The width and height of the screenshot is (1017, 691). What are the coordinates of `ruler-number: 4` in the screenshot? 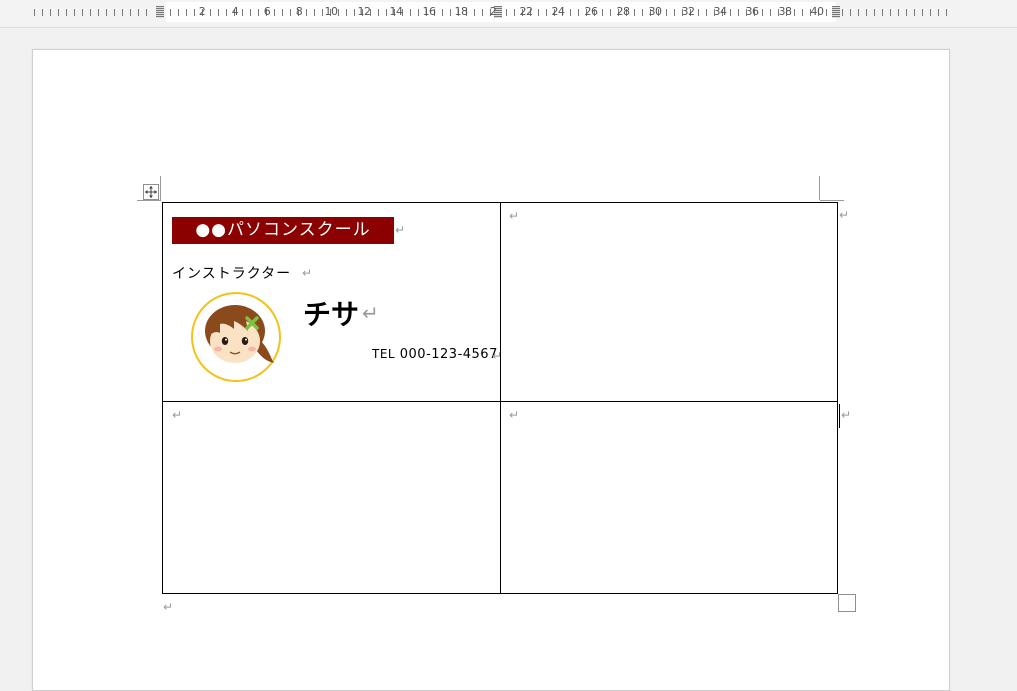 It's located at (235, 11).